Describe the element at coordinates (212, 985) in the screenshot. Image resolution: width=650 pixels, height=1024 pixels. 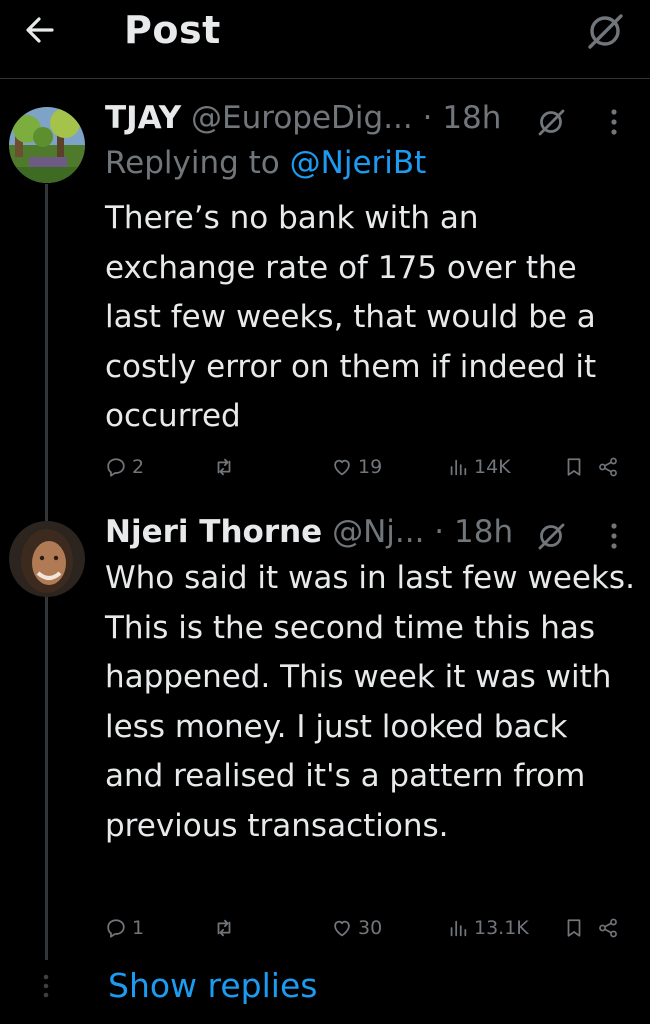
I see `show-replies-link: Show replies` at that location.